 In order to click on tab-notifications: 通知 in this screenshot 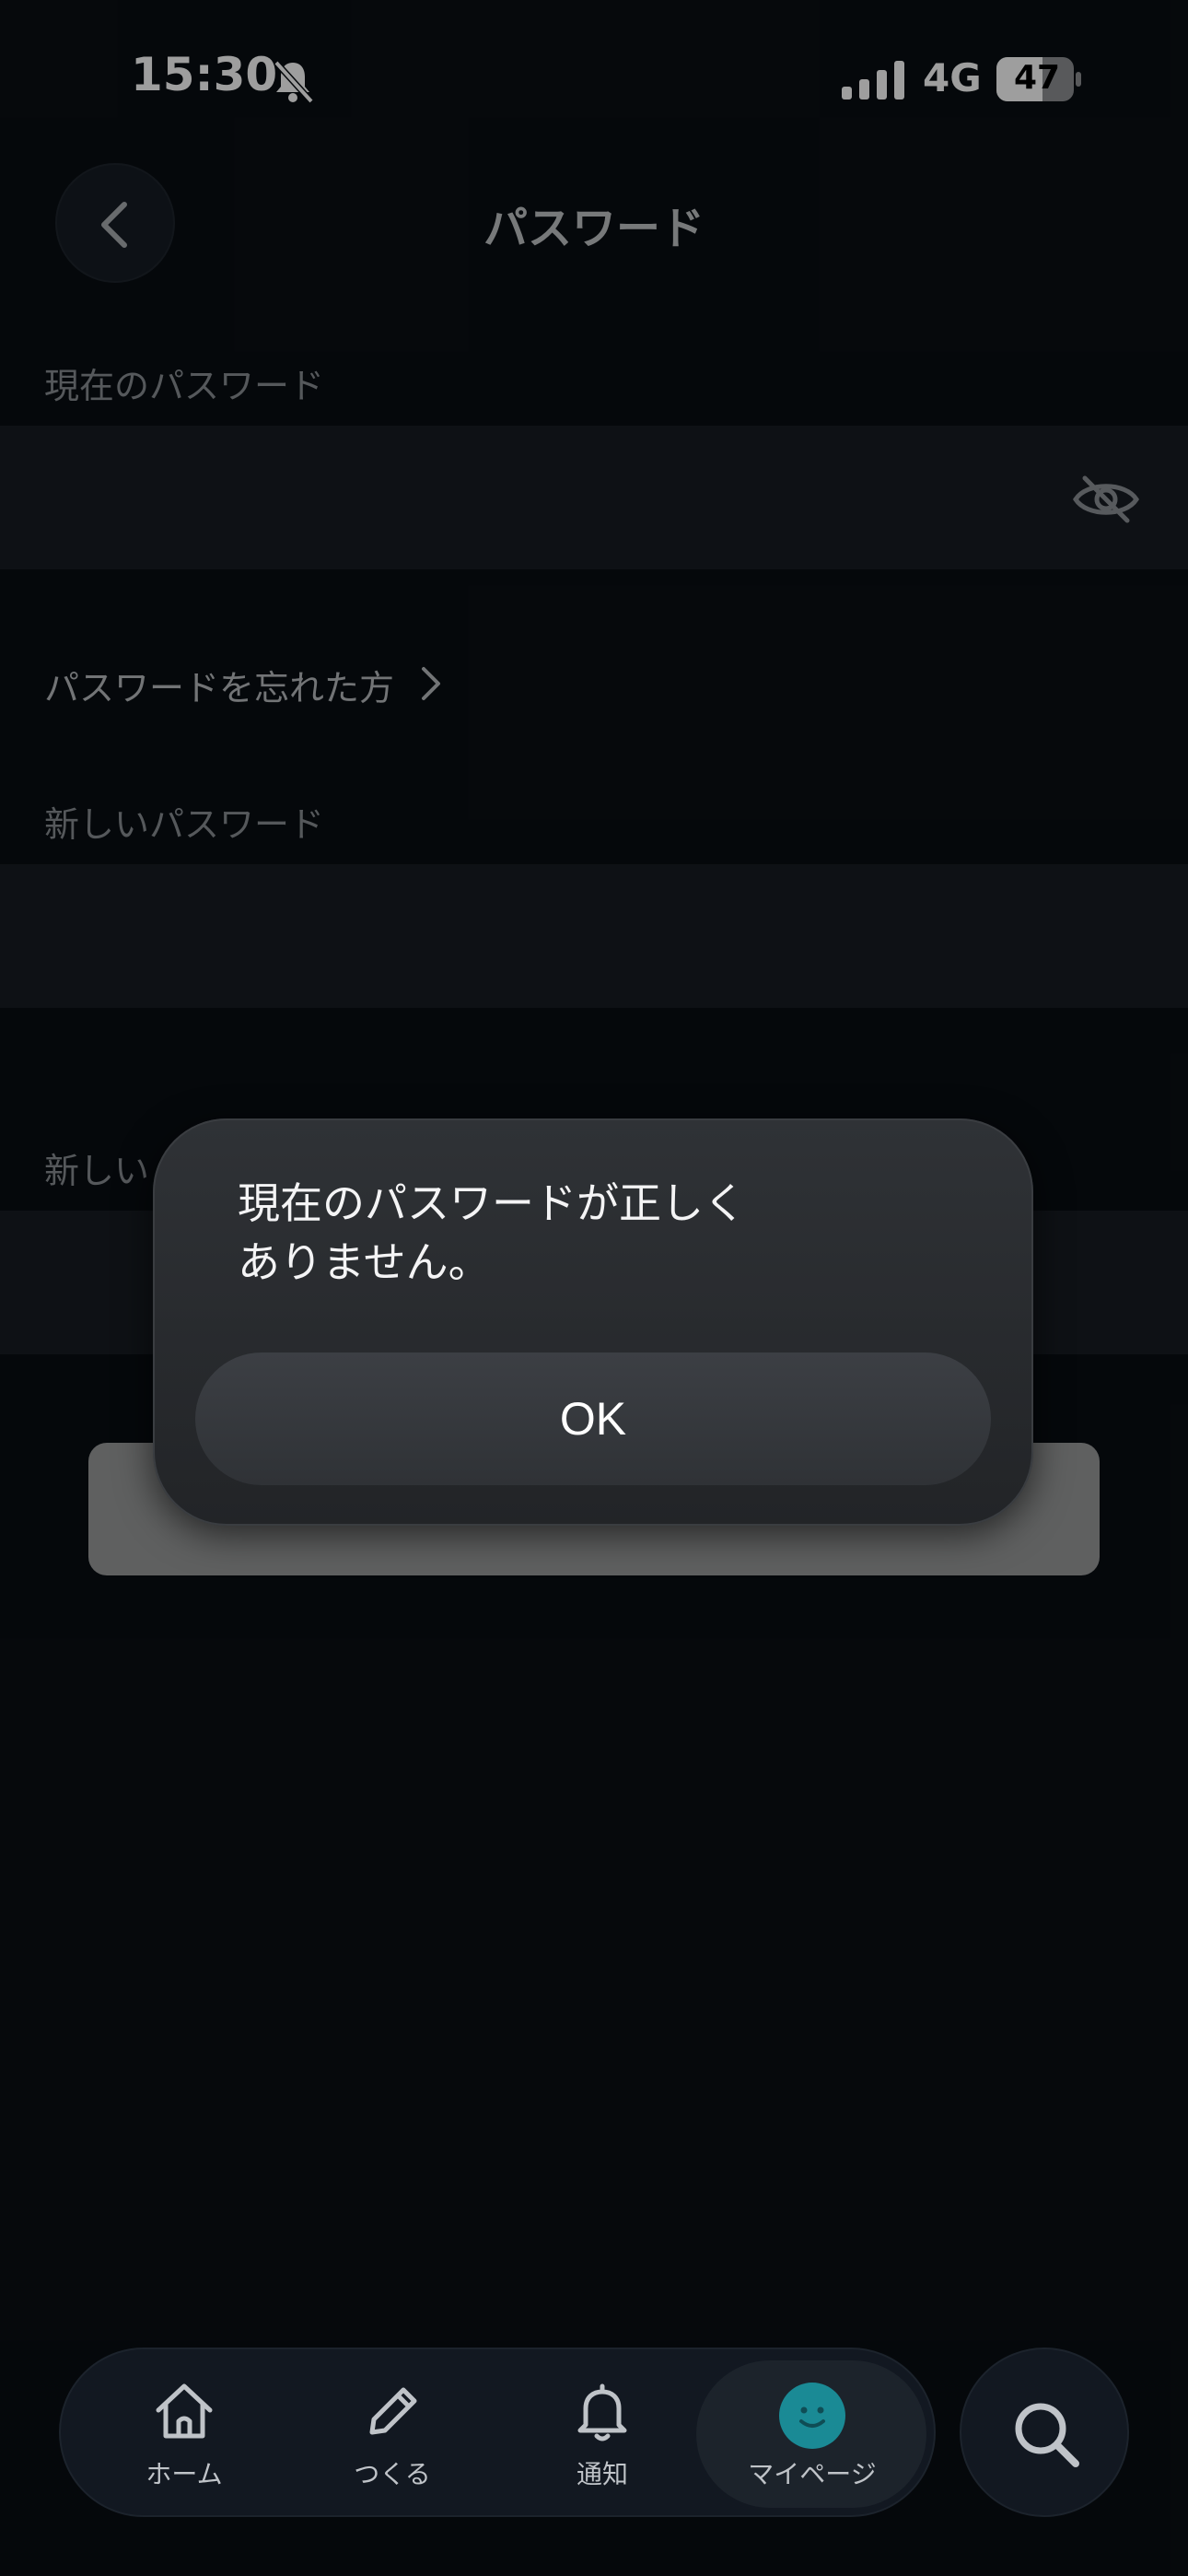, I will do `click(602, 2432)`.